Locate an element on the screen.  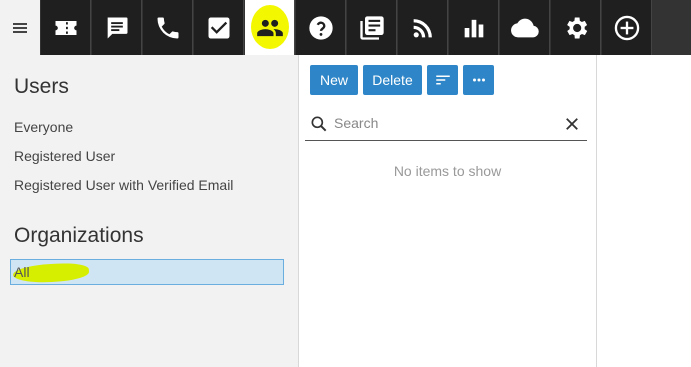
more-options-button is located at coordinates (478, 80).